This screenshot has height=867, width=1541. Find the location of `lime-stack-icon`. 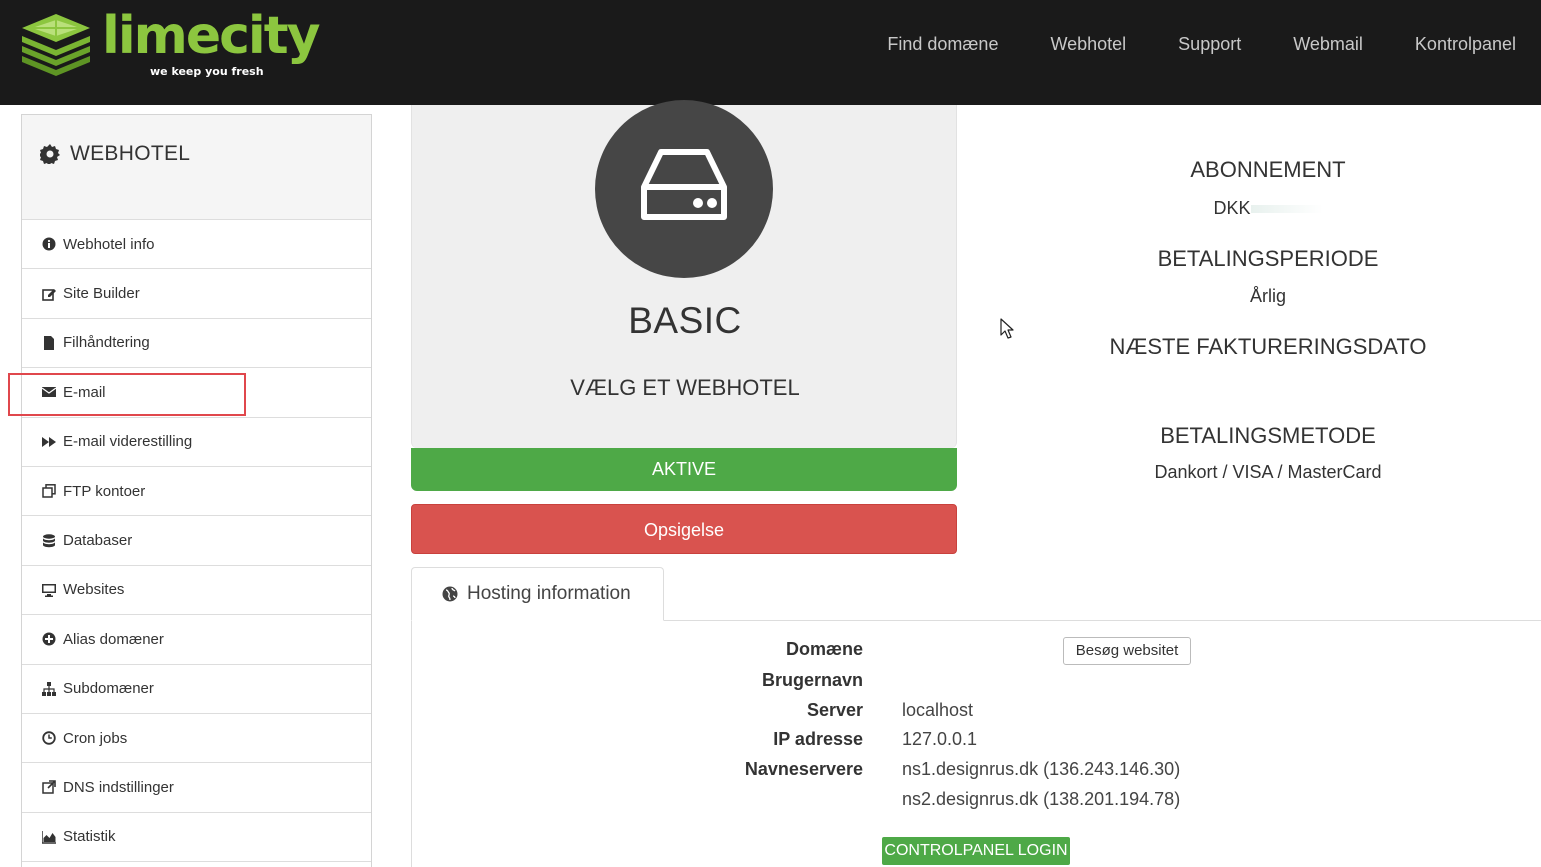

lime-stack-icon is located at coordinates (56, 45).